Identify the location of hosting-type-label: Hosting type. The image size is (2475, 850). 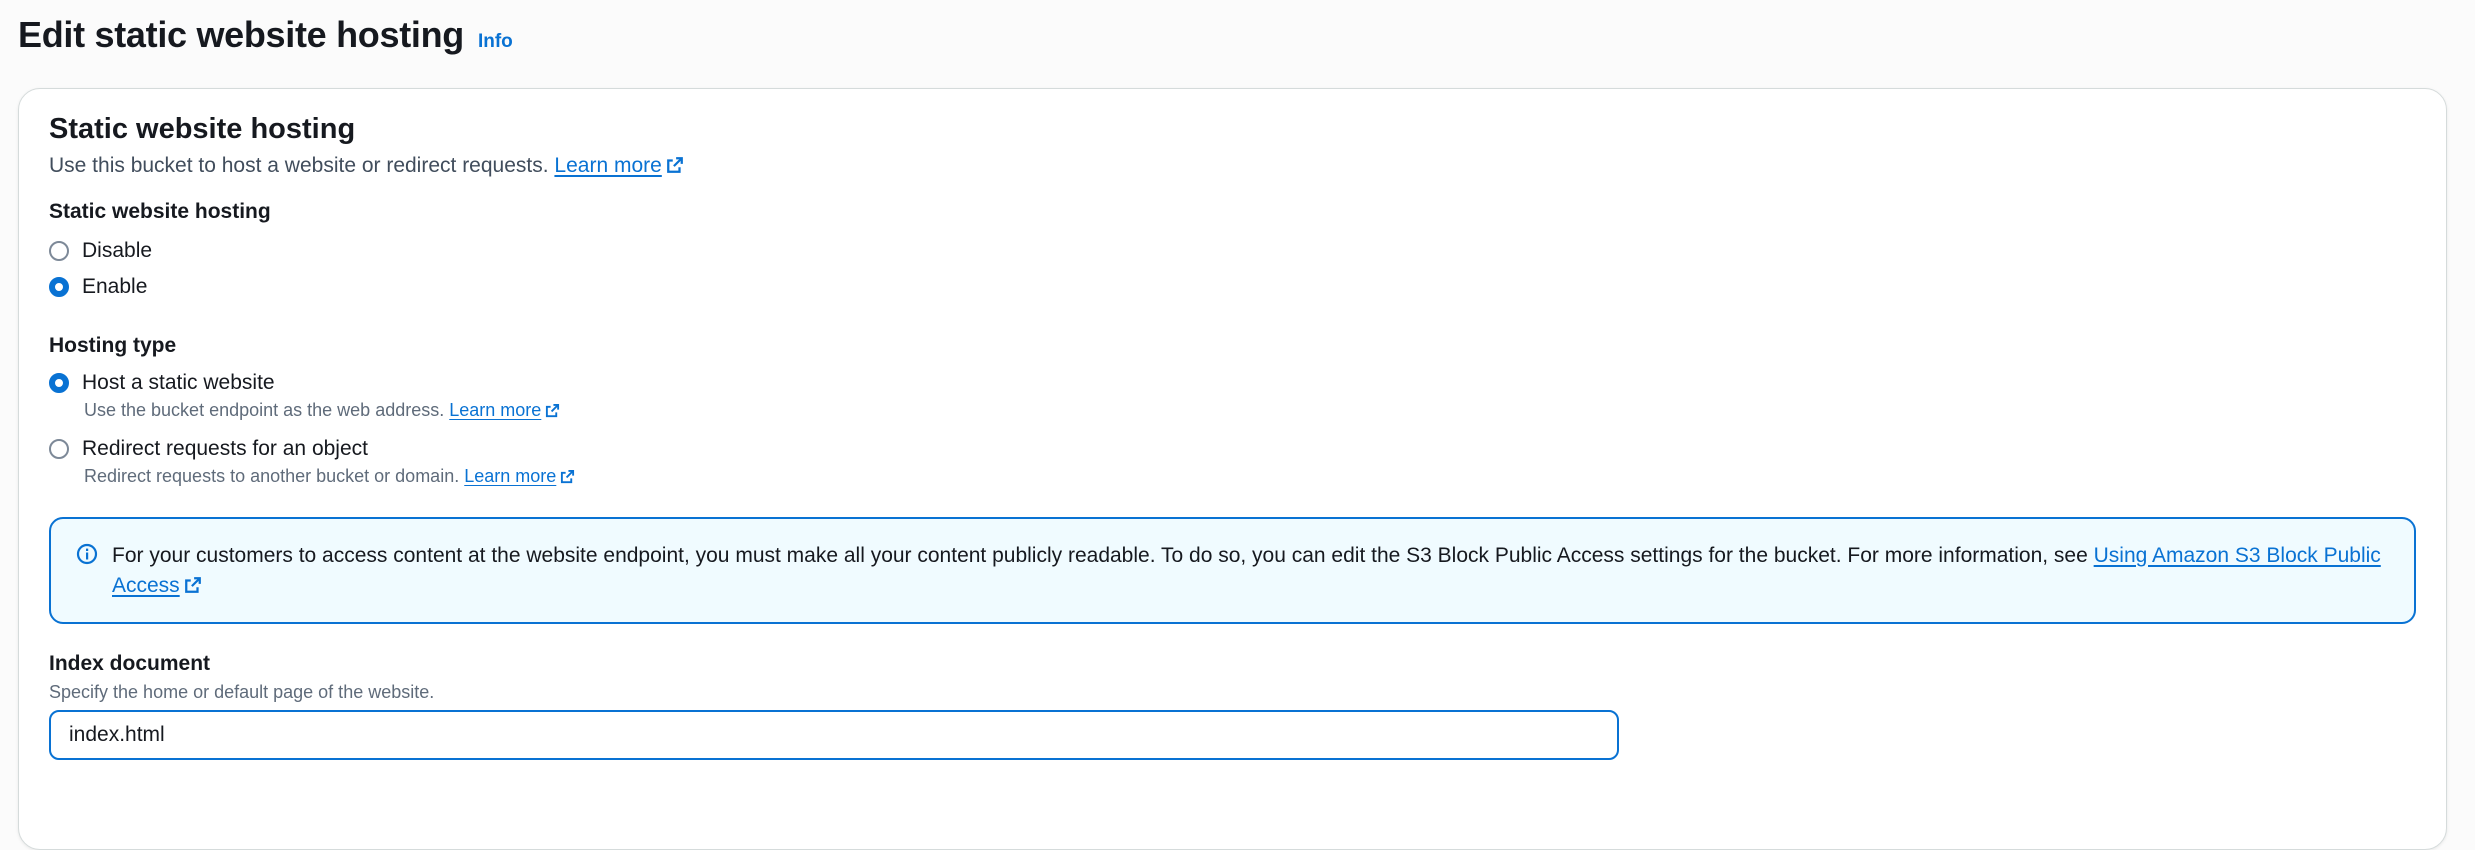
(113, 345).